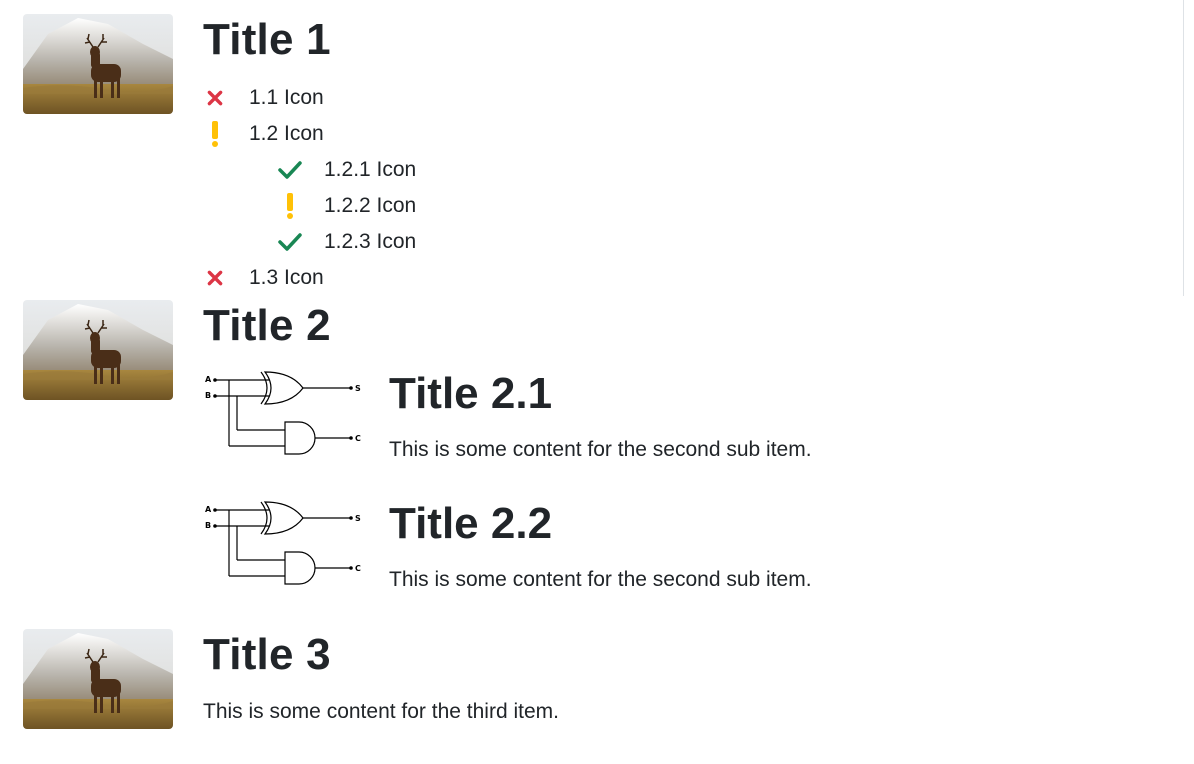  Describe the element at coordinates (286, 277) in the screenshot. I see `list-item-label: 1.3 Icon` at that location.